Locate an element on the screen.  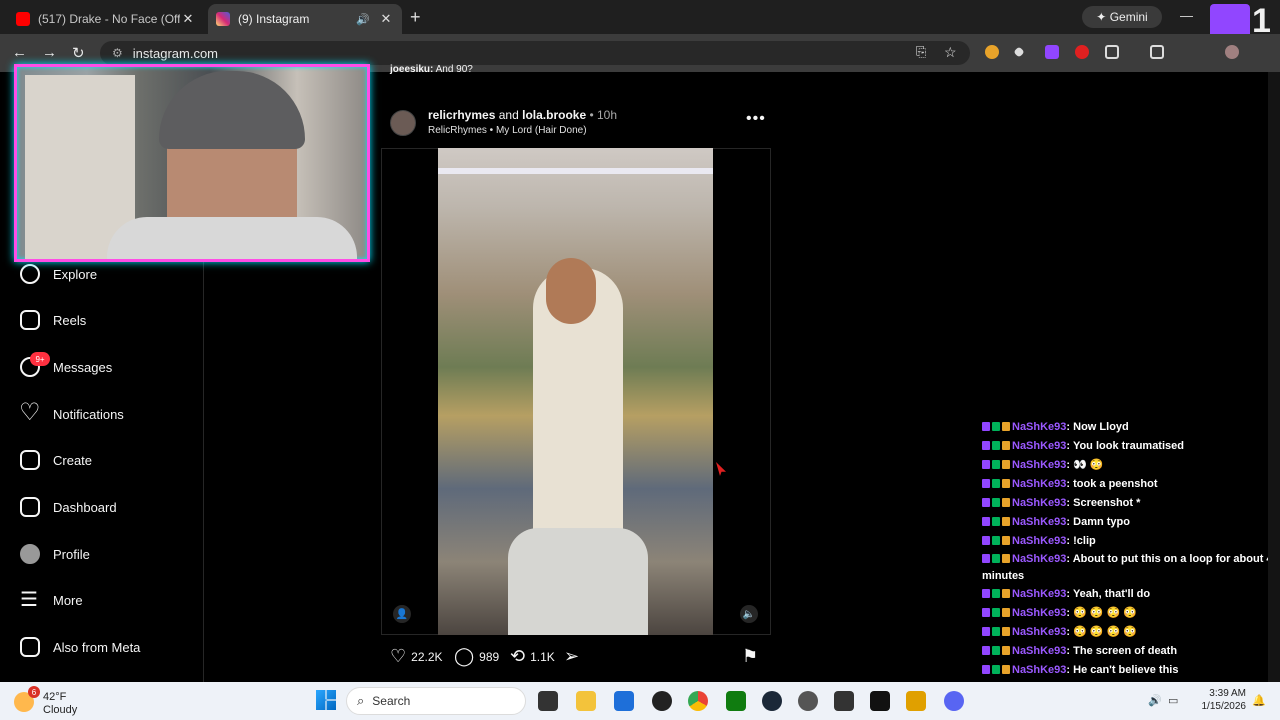
profile-avatar-icon is located at coordinates (30, 554).